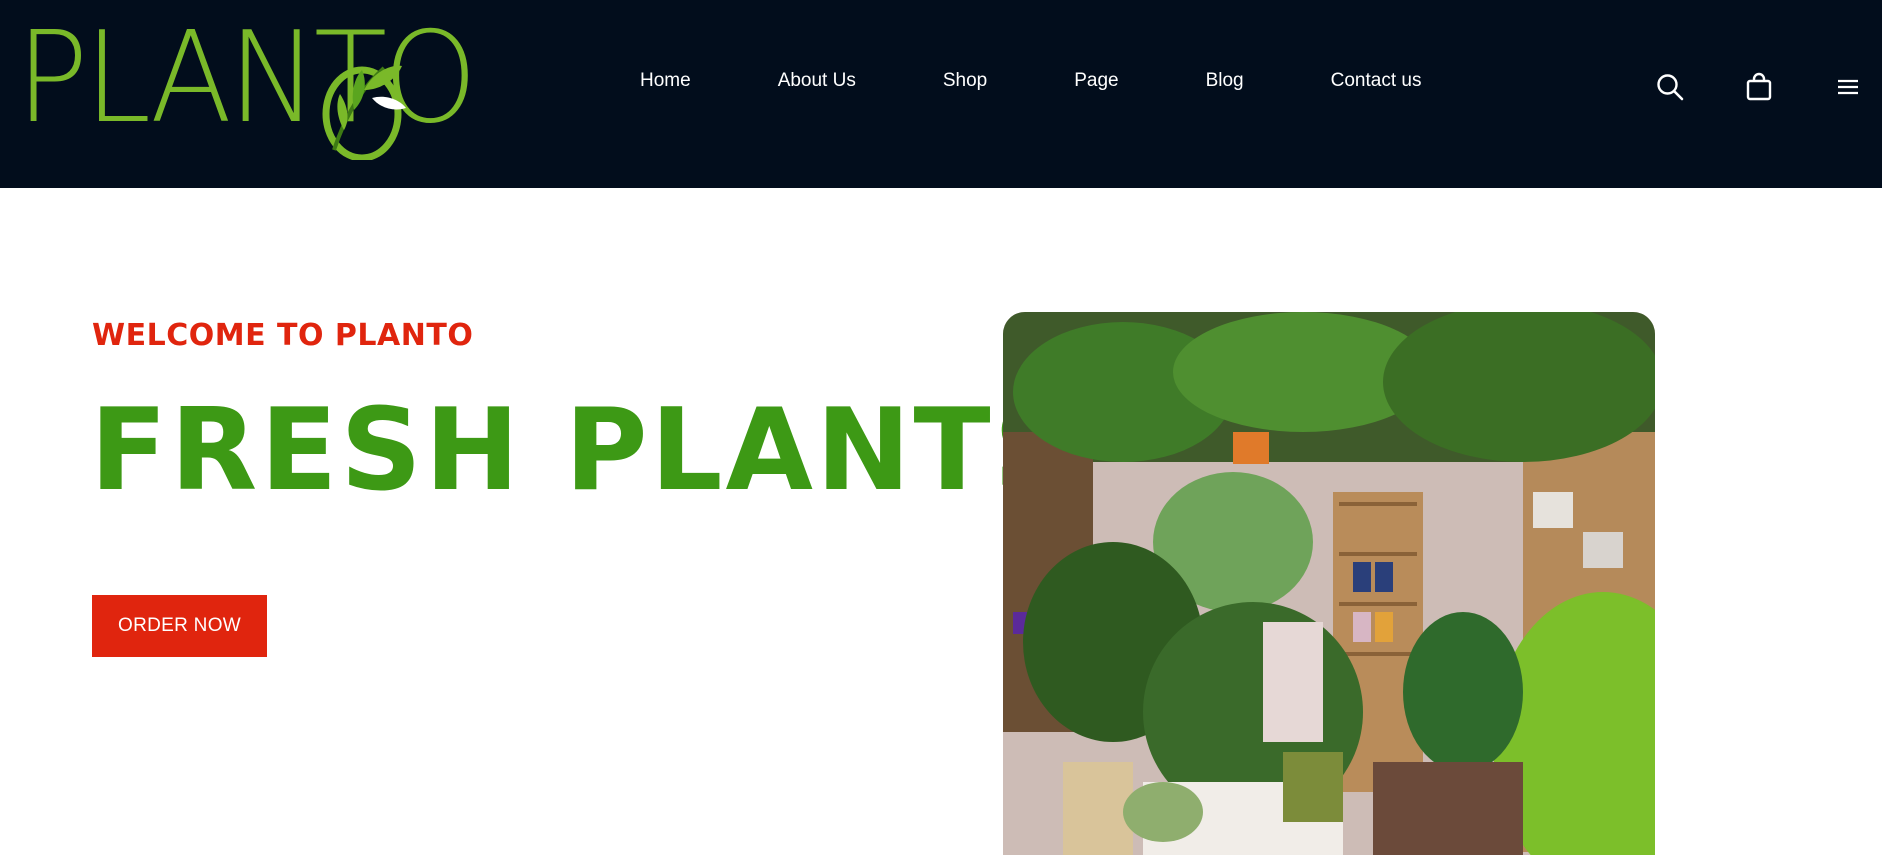 The image size is (1882, 855). I want to click on planto-logo: PLANTO, so click(246, 87).